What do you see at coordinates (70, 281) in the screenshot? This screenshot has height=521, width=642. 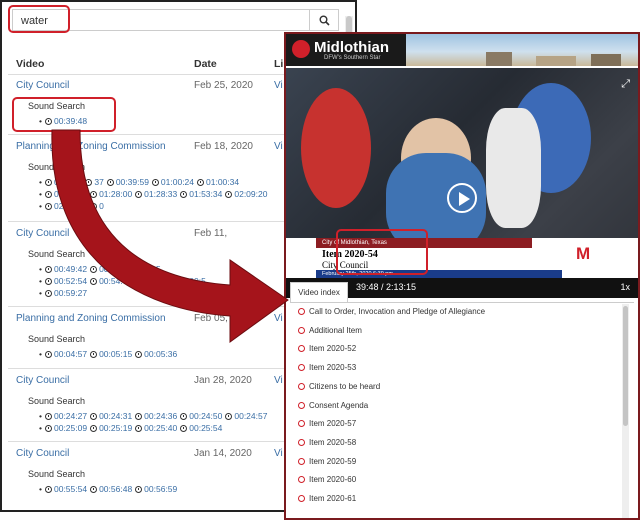 I see `timestamp-link: 00:52:54` at bounding box center [70, 281].